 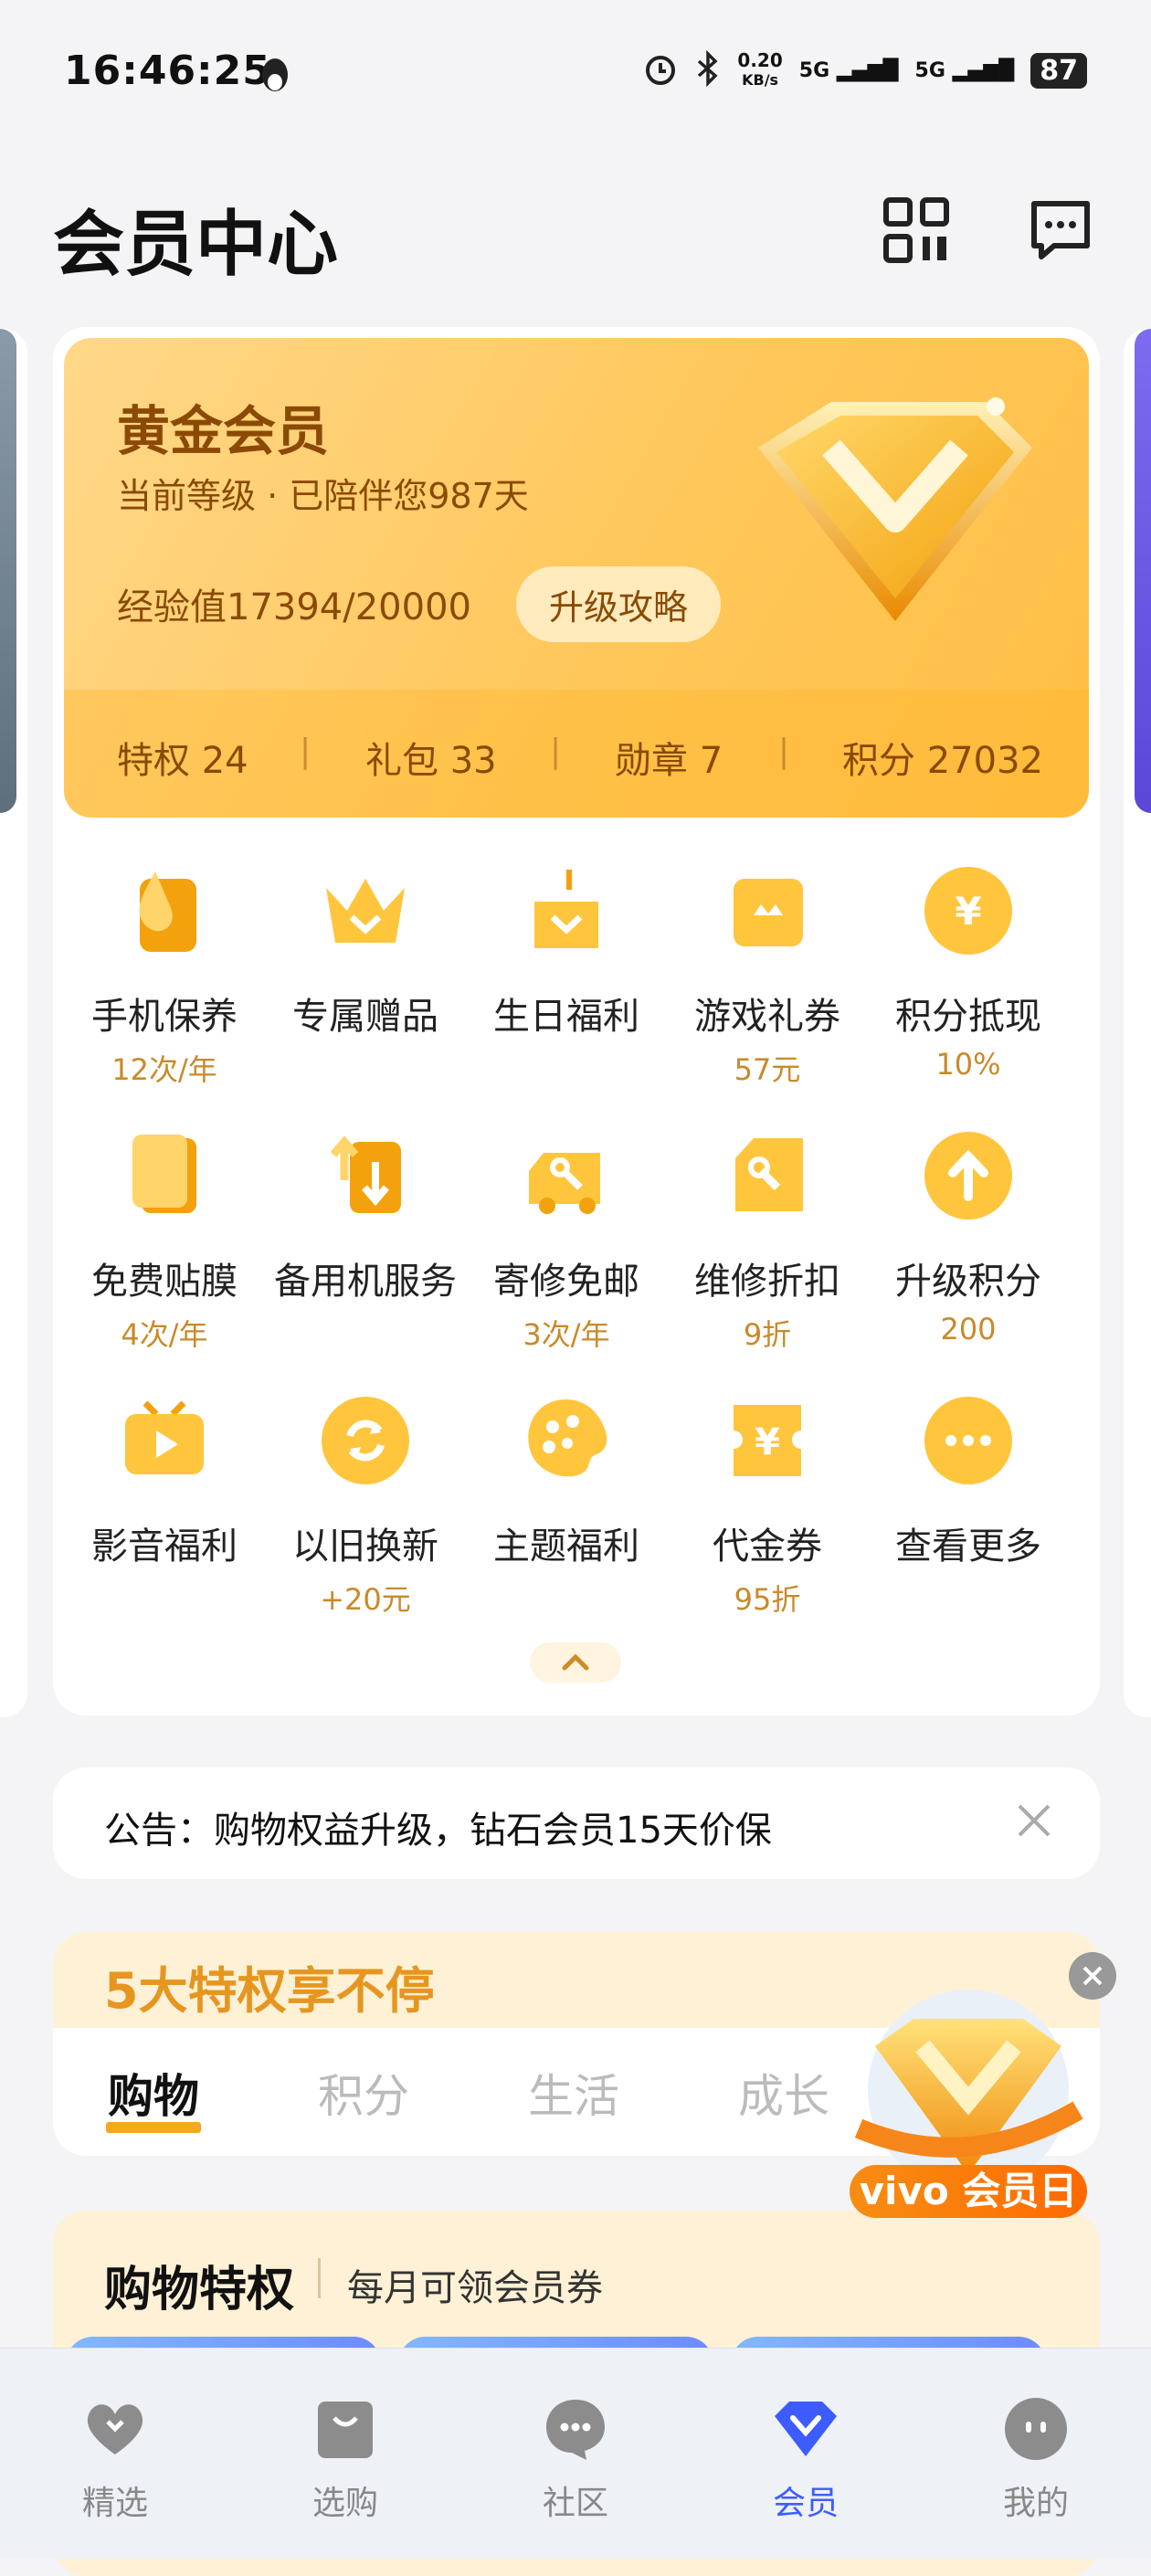 I want to click on message-icon, so click(x=1060, y=230).